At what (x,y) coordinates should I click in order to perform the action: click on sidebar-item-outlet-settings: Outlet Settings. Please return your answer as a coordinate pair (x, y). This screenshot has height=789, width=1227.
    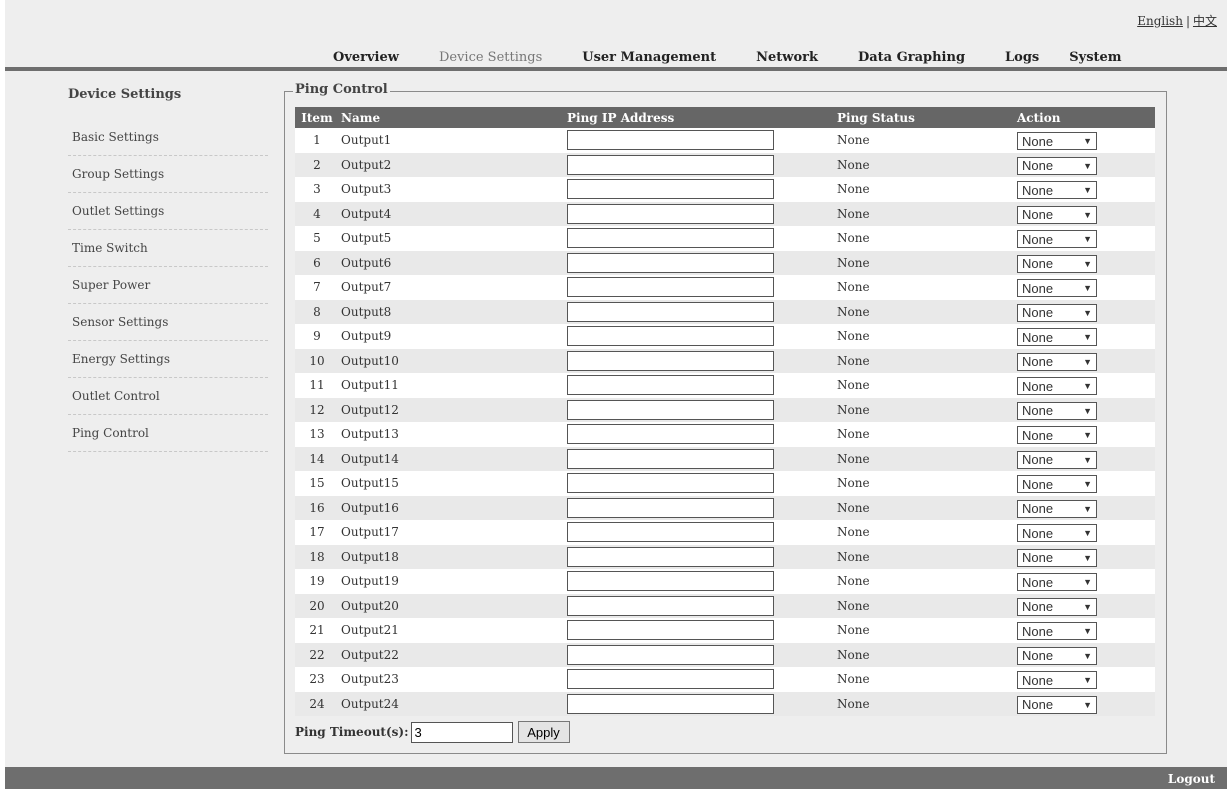
    Looking at the image, I should click on (168, 211).